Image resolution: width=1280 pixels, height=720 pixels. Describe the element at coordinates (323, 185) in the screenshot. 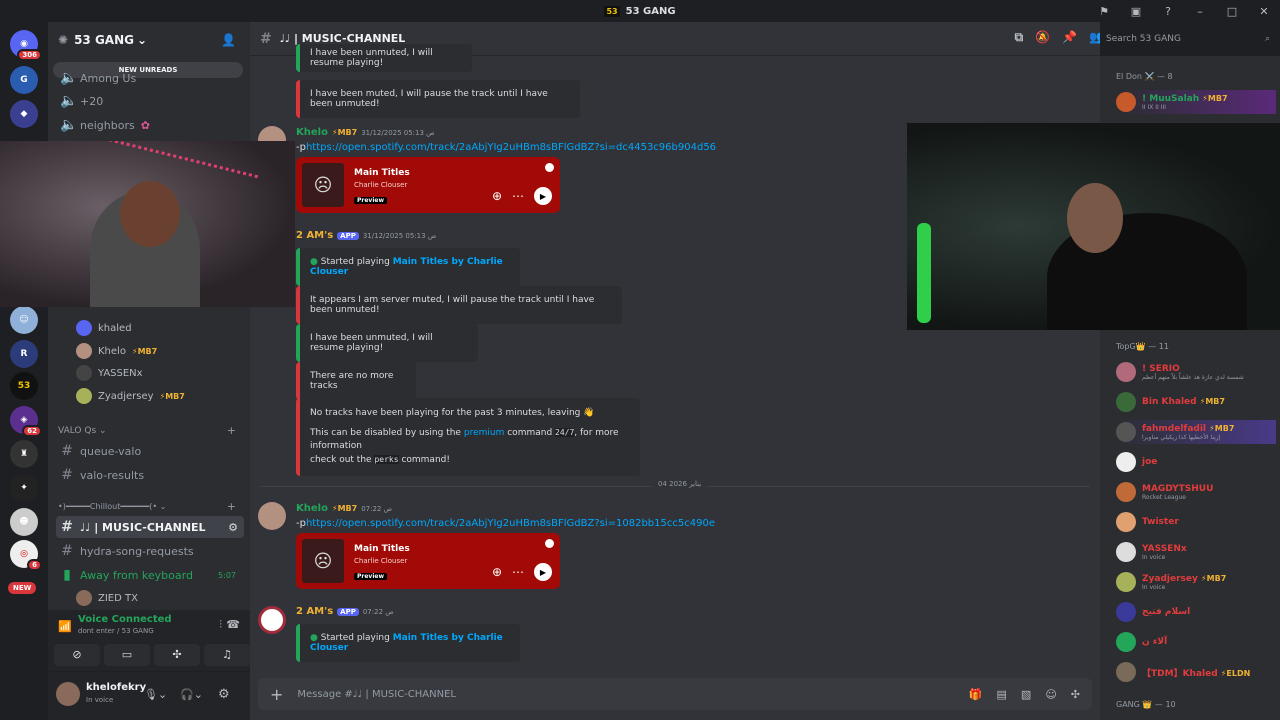

I see `album-cover: ☹` at that location.